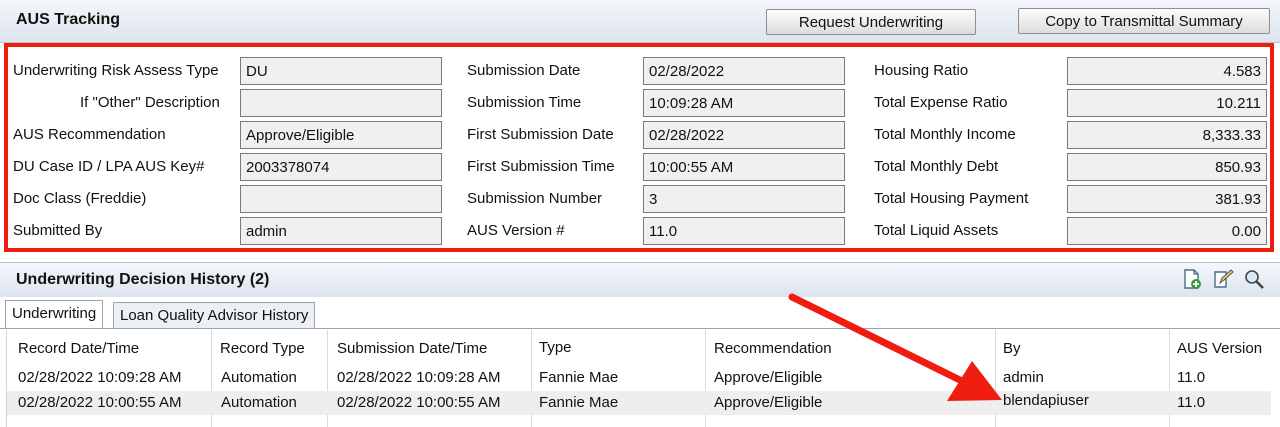  Describe the element at coordinates (535, 198) in the screenshot. I see `label-submission-number: Submission Number` at that location.